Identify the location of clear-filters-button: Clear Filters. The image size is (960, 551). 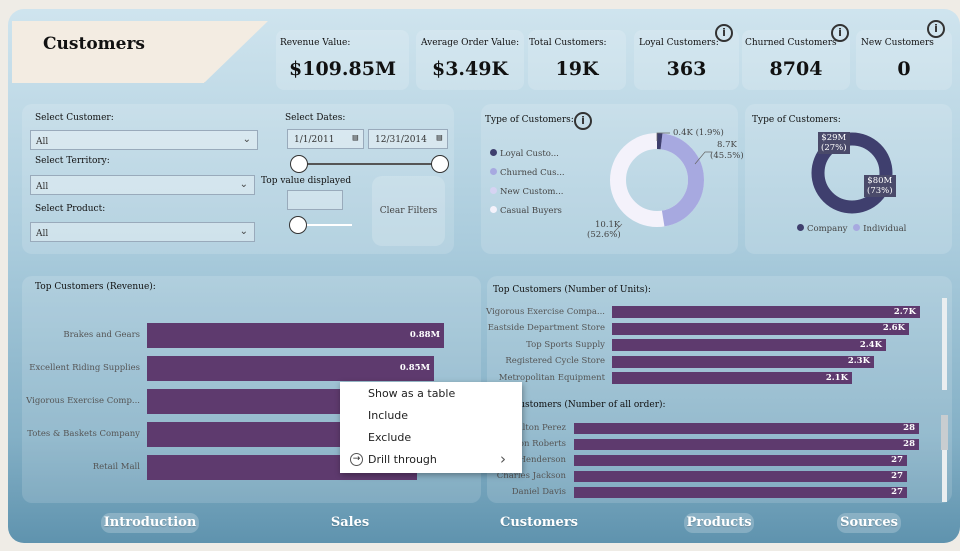
(408, 211).